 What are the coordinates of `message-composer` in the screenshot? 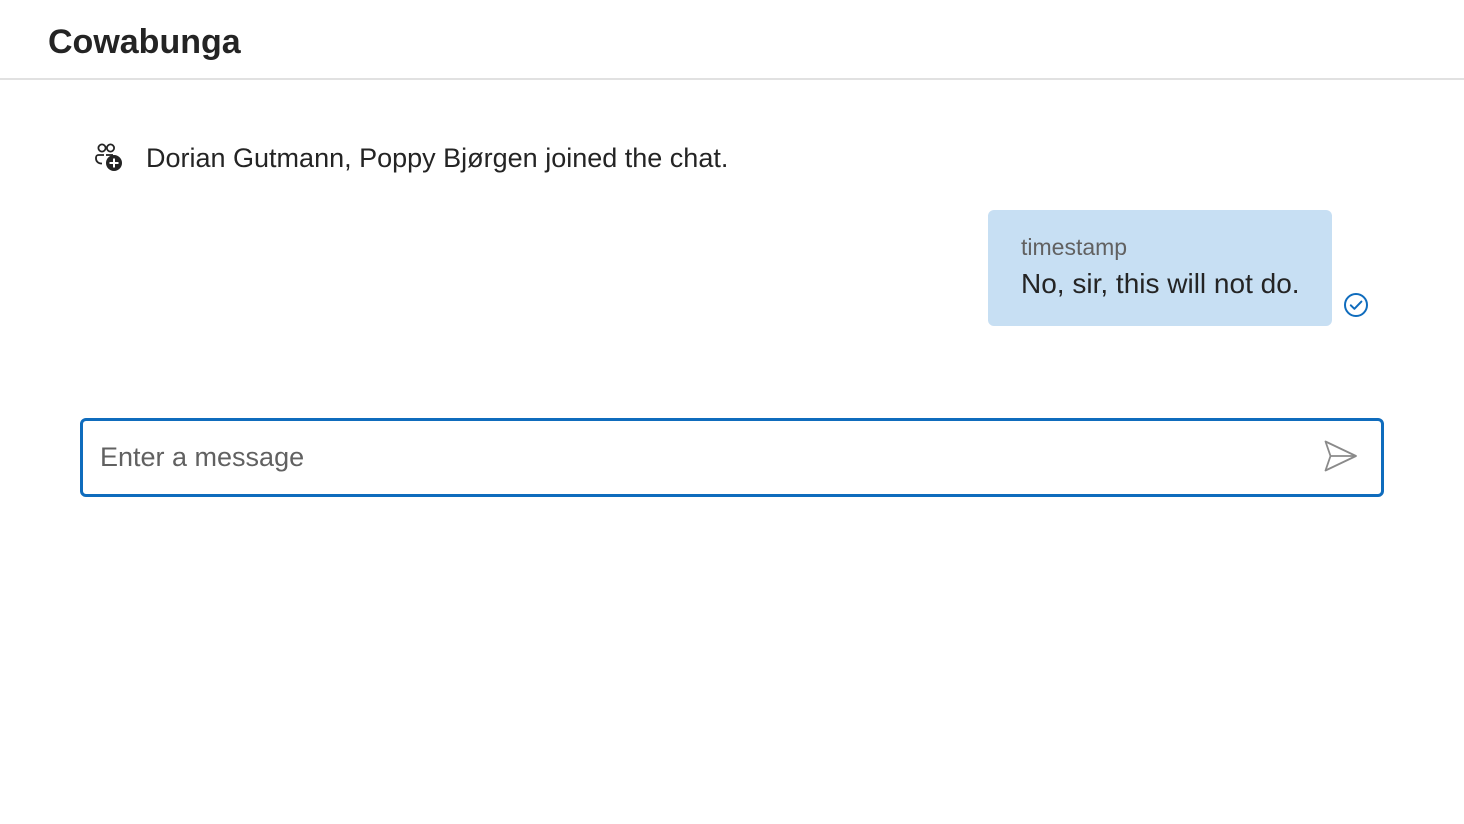 It's located at (732, 457).